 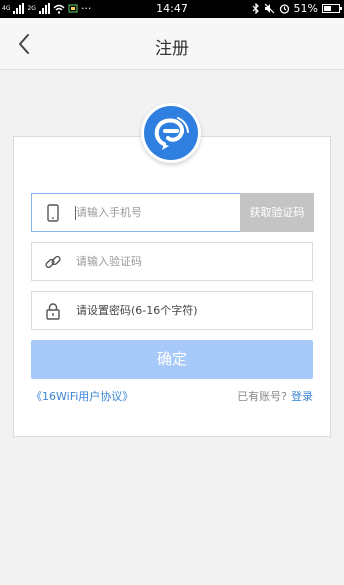 I want to click on get-code-button: 获取验证码, so click(x=277, y=212).